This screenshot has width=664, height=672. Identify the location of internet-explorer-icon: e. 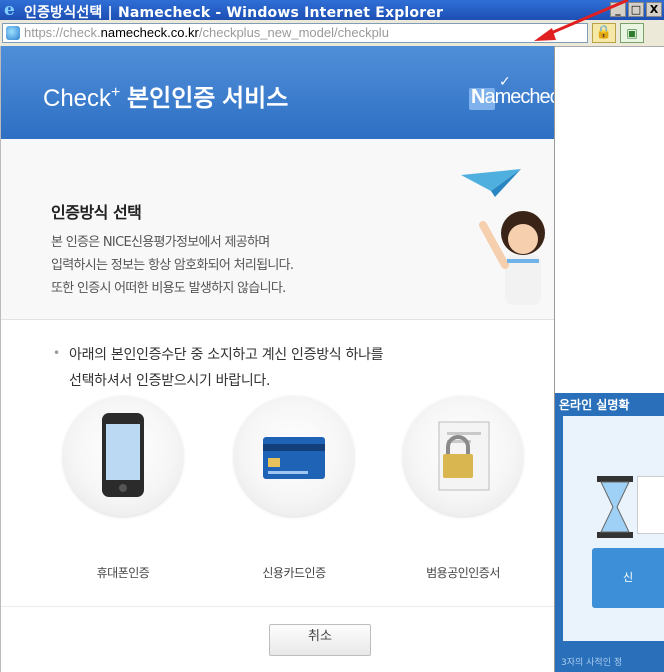
(9, 10).